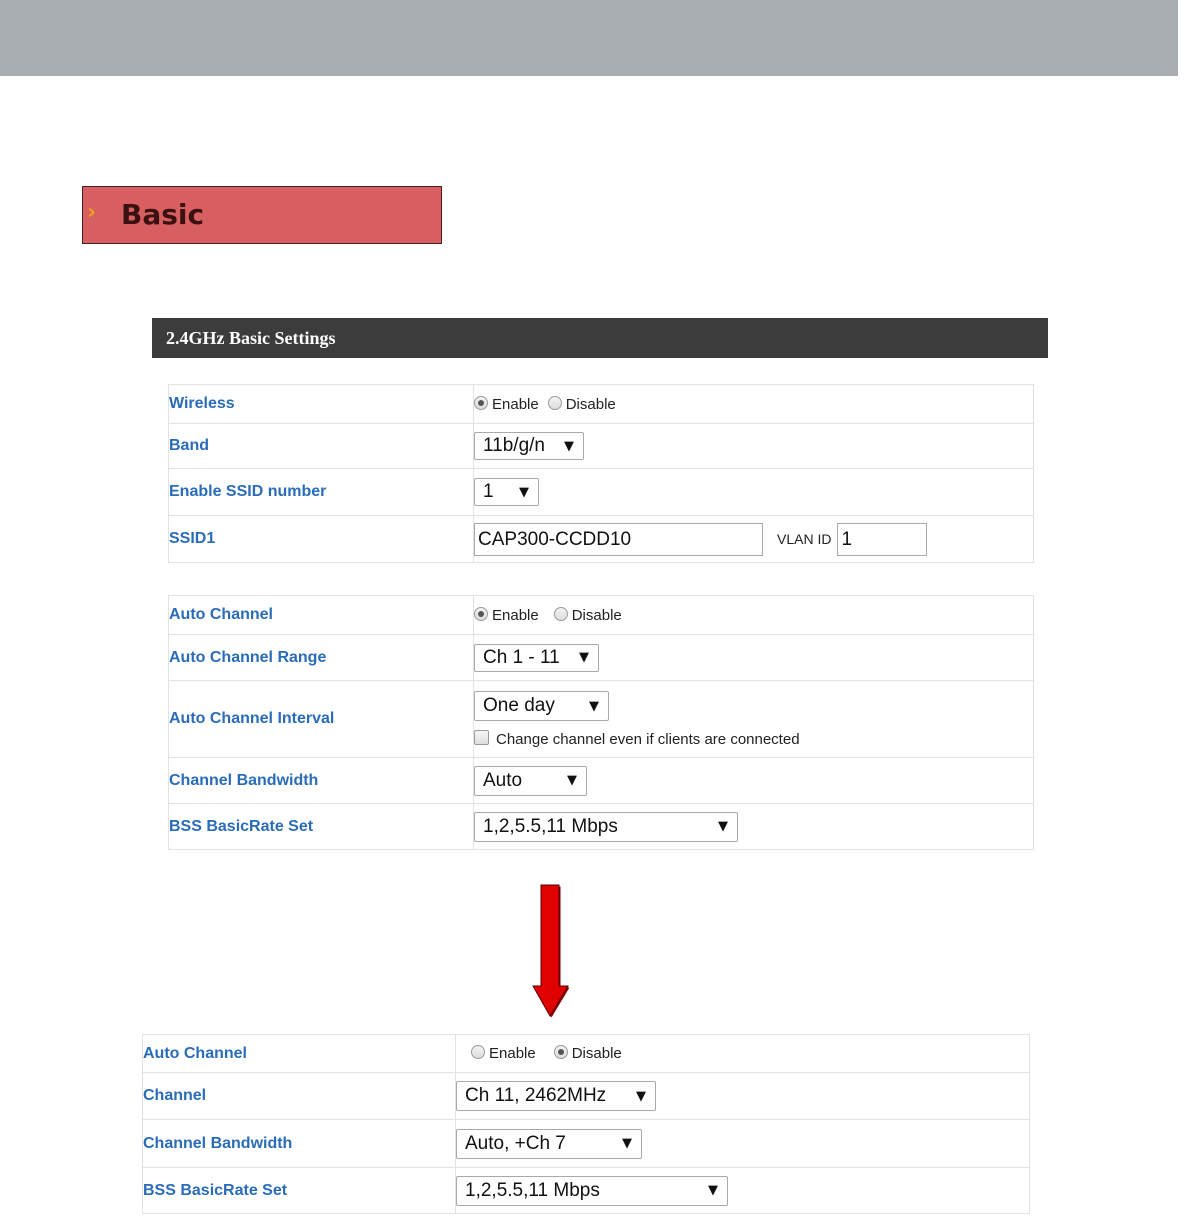 This screenshot has width=1190, height=1222. What do you see at coordinates (551, 951) in the screenshot?
I see `down-arrow-icon` at bounding box center [551, 951].